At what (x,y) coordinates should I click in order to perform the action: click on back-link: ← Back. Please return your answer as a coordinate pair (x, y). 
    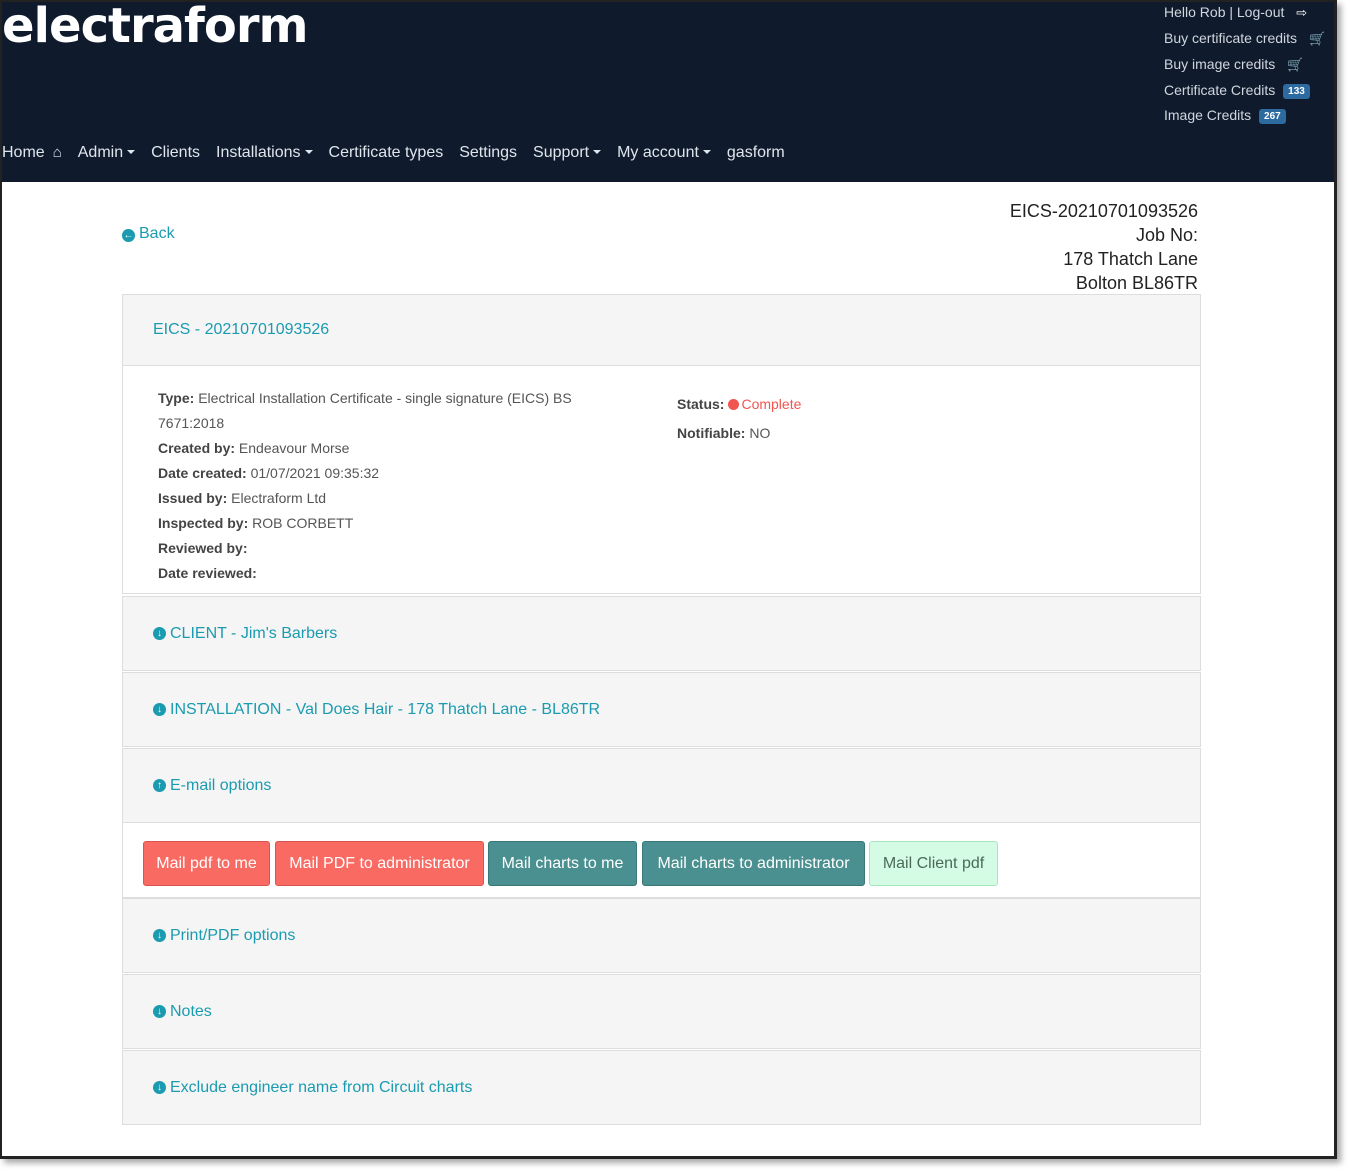
    Looking at the image, I should click on (148, 234).